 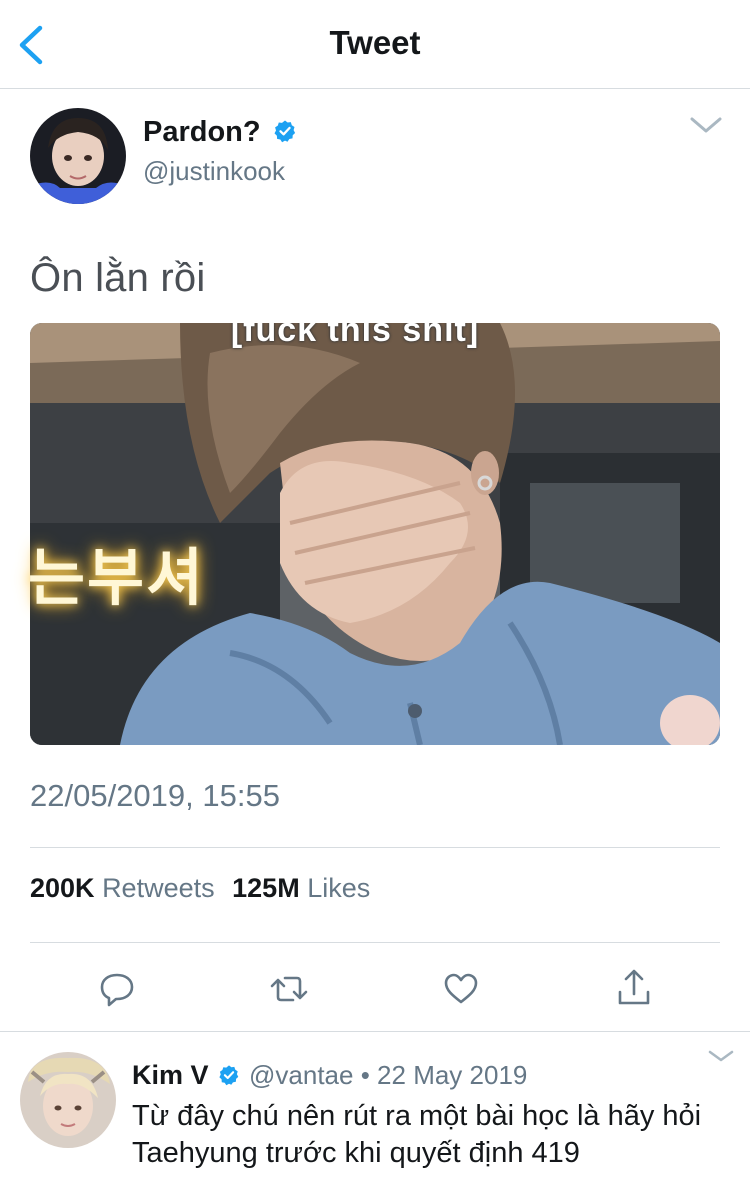 I want to click on retweet-button, so click(x=289, y=989).